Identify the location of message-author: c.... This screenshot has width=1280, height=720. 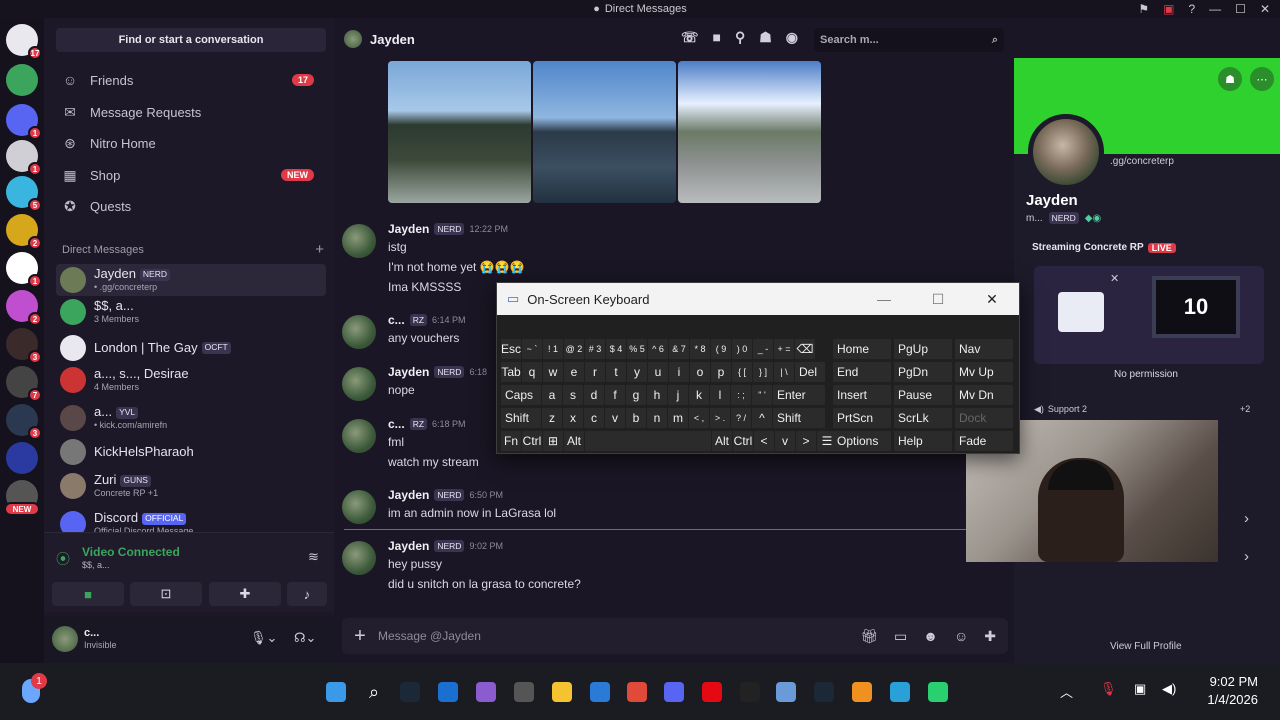
(396, 320).